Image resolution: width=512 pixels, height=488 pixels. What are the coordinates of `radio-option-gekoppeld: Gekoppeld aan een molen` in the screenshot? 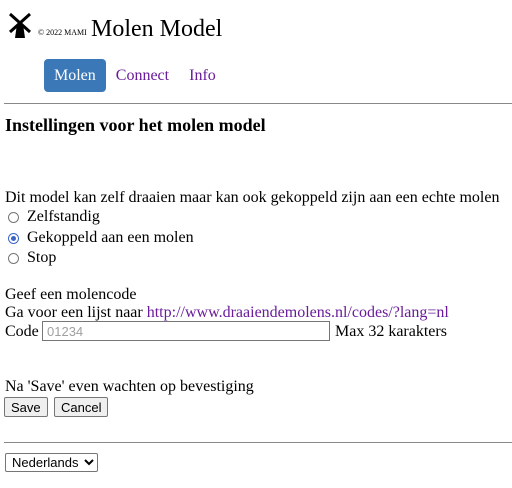 It's located at (101, 238).